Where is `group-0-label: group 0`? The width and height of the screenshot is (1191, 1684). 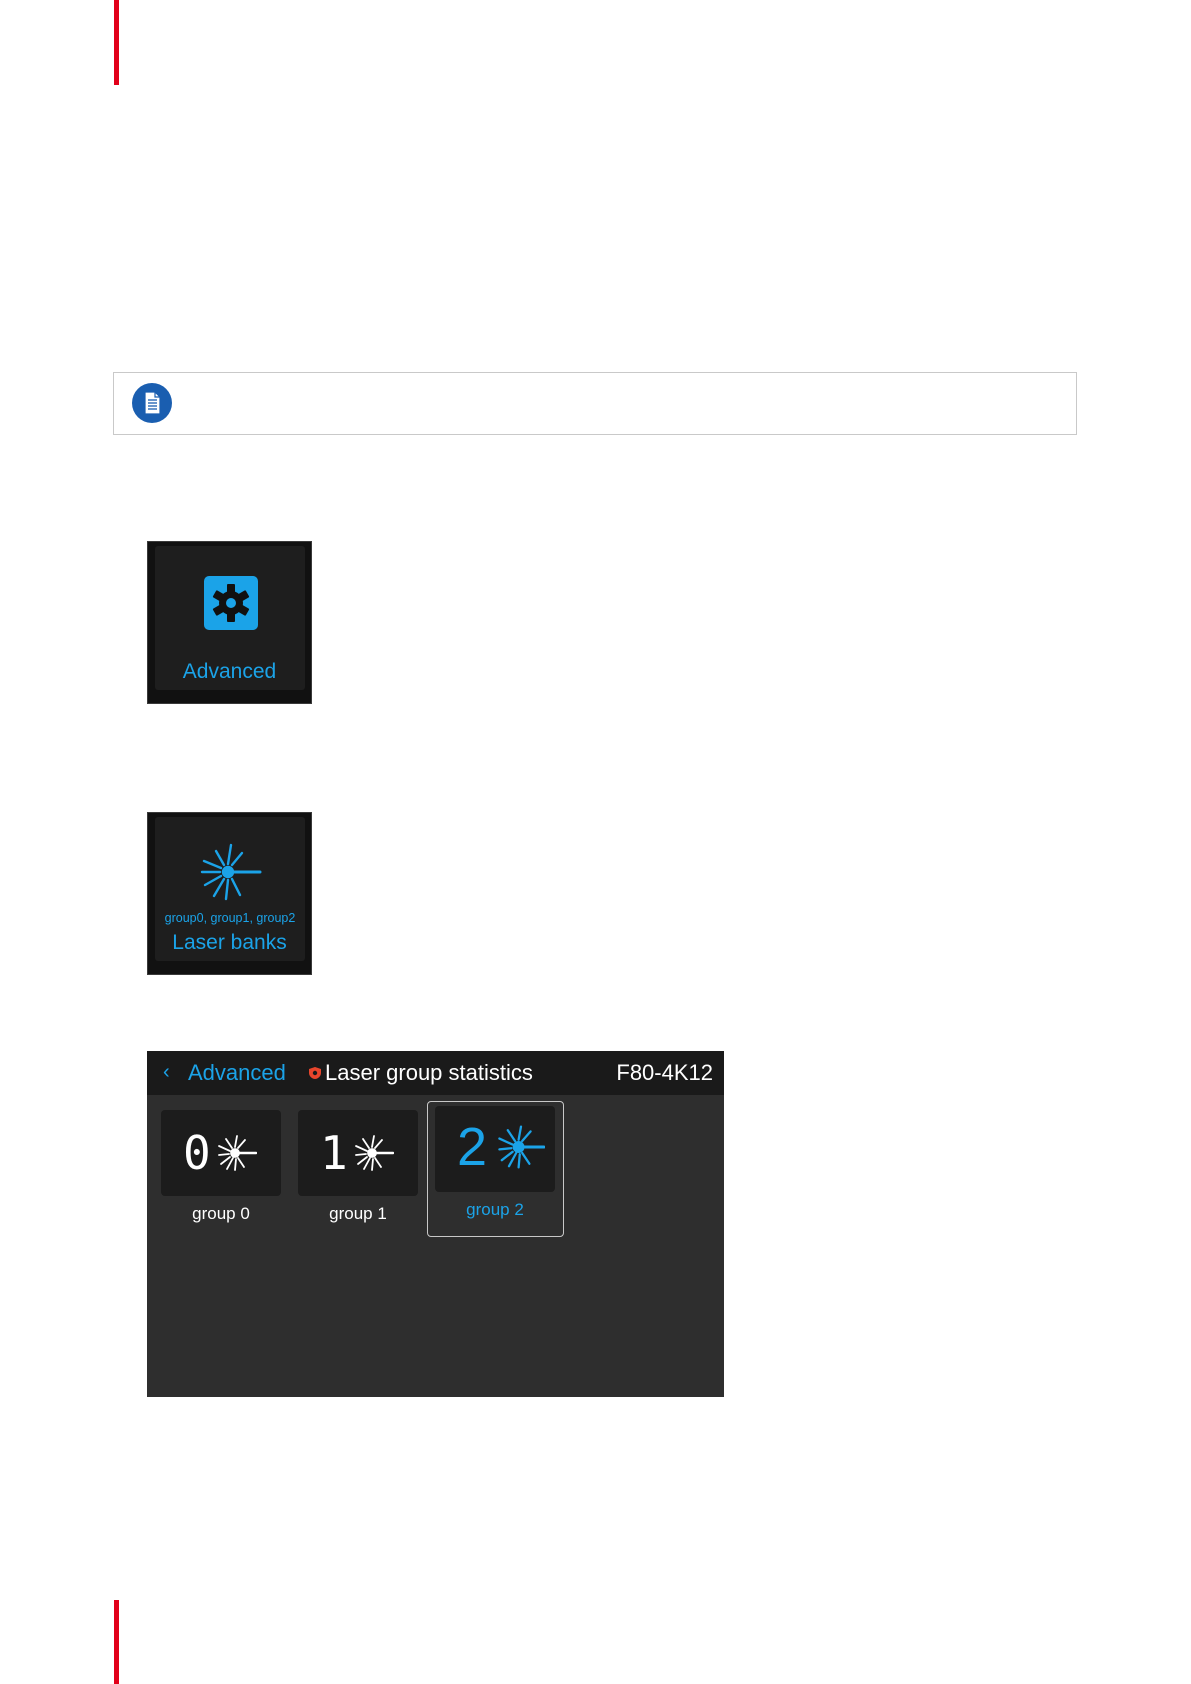 group-0-label: group 0 is located at coordinates (221, 1213).